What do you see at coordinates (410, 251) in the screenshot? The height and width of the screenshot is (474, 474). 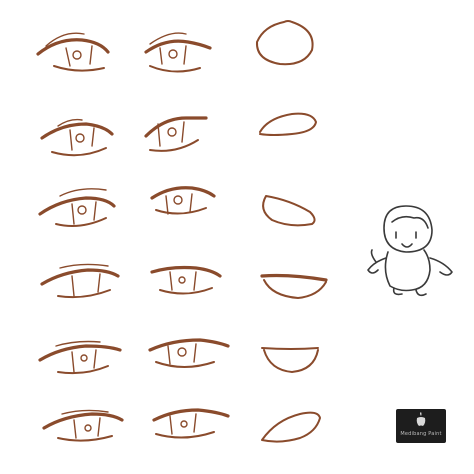 I see `chibi-character-icon` at bounding box center [410, 251].